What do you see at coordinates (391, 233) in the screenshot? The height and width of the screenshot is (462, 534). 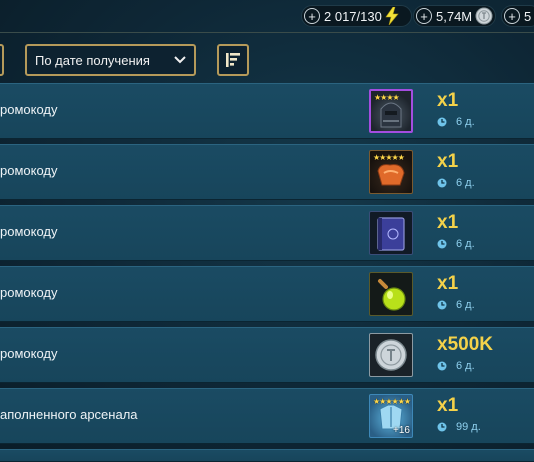 I see `skill-tome-icon` at bounding box center [391, 233].